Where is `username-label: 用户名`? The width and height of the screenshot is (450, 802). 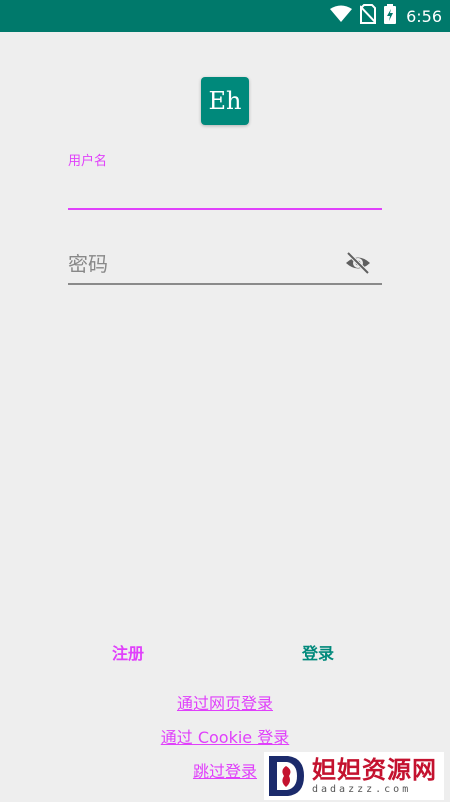
username-label: 用户名 is located at coordinates (88, 161).